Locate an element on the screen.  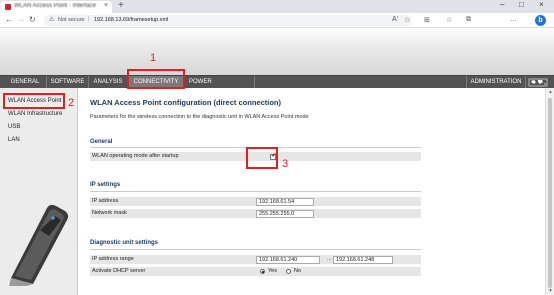
close-window-button: × is located at coordinates (541, 4).